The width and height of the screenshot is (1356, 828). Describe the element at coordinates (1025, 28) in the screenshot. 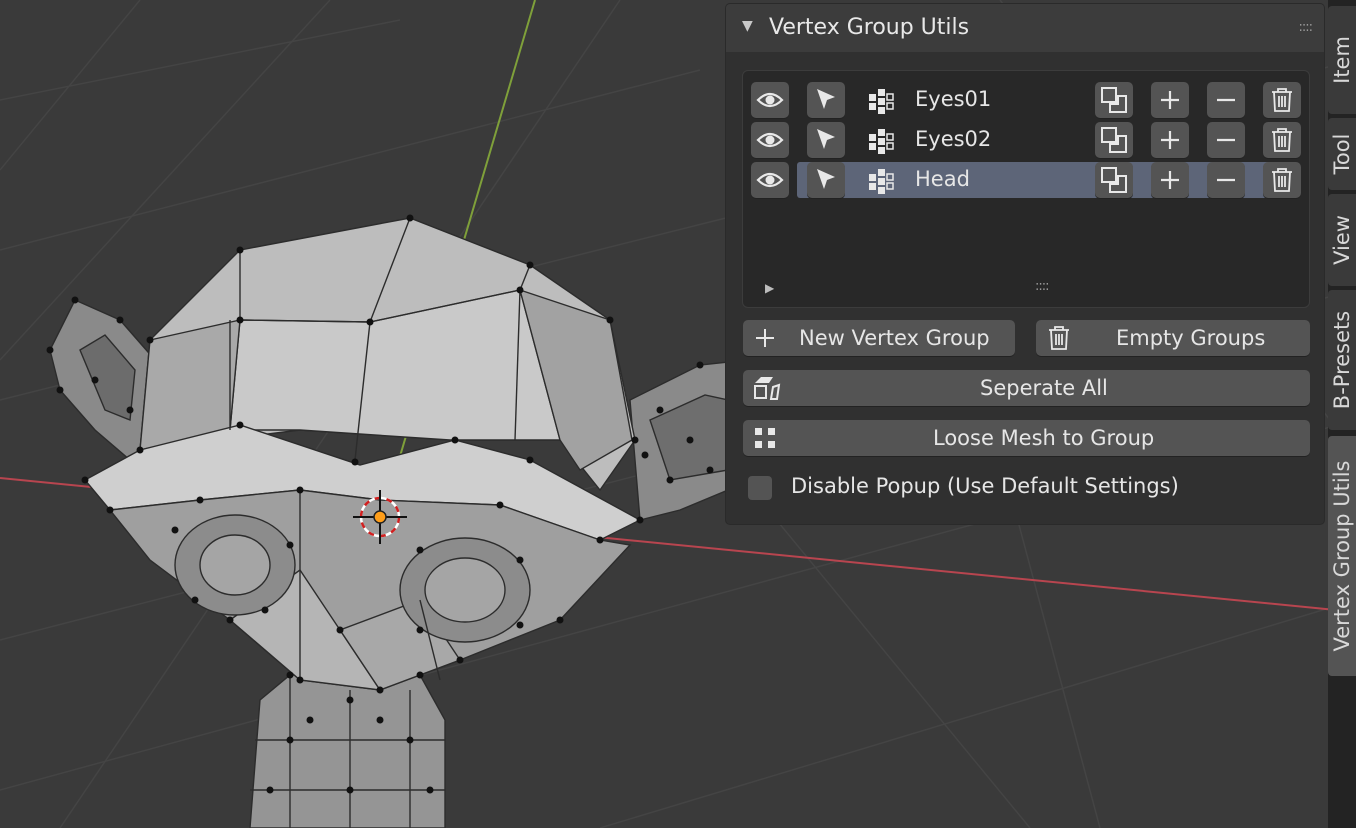

I see `panel-header: ▼ Vertex Group Utils ::::` at that location.